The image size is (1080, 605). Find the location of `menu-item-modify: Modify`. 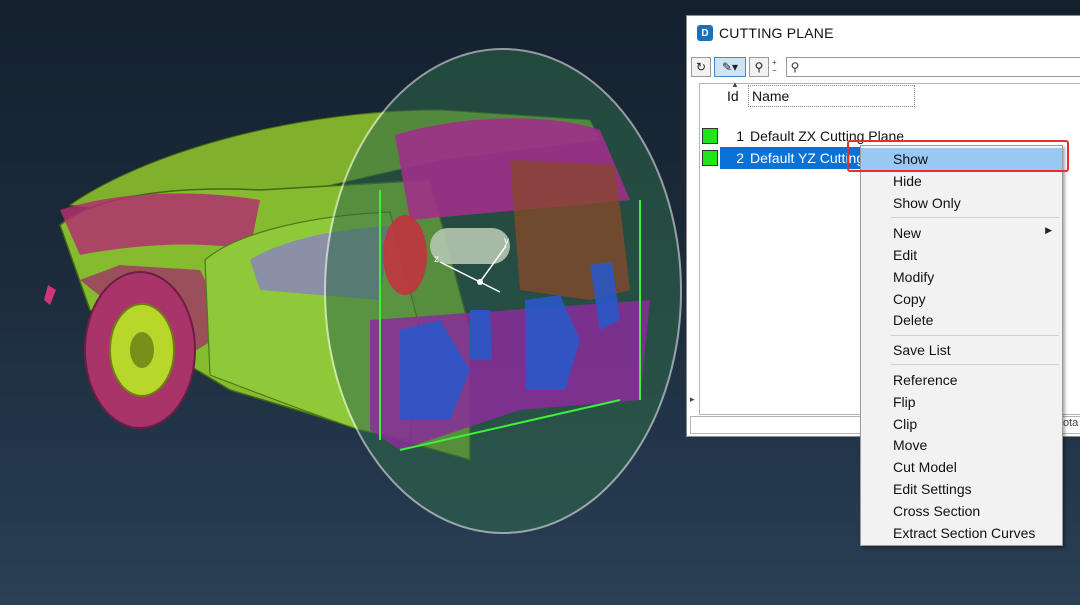

menu-item-modify: Modify is located at coordinates (961, 277).